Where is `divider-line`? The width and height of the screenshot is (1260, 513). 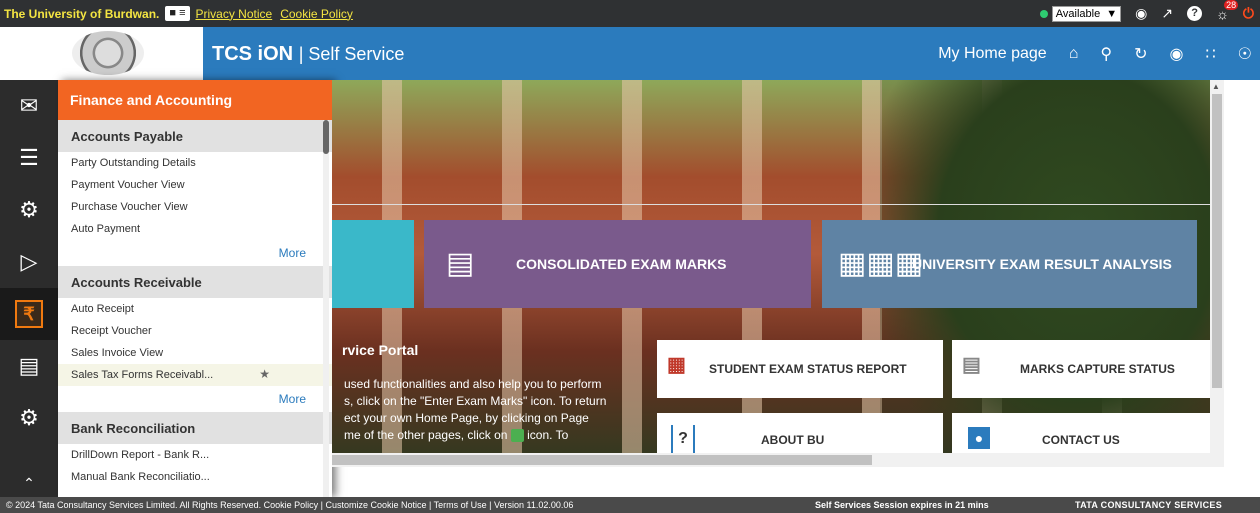
divider-line is located at coordinates (771, 204).